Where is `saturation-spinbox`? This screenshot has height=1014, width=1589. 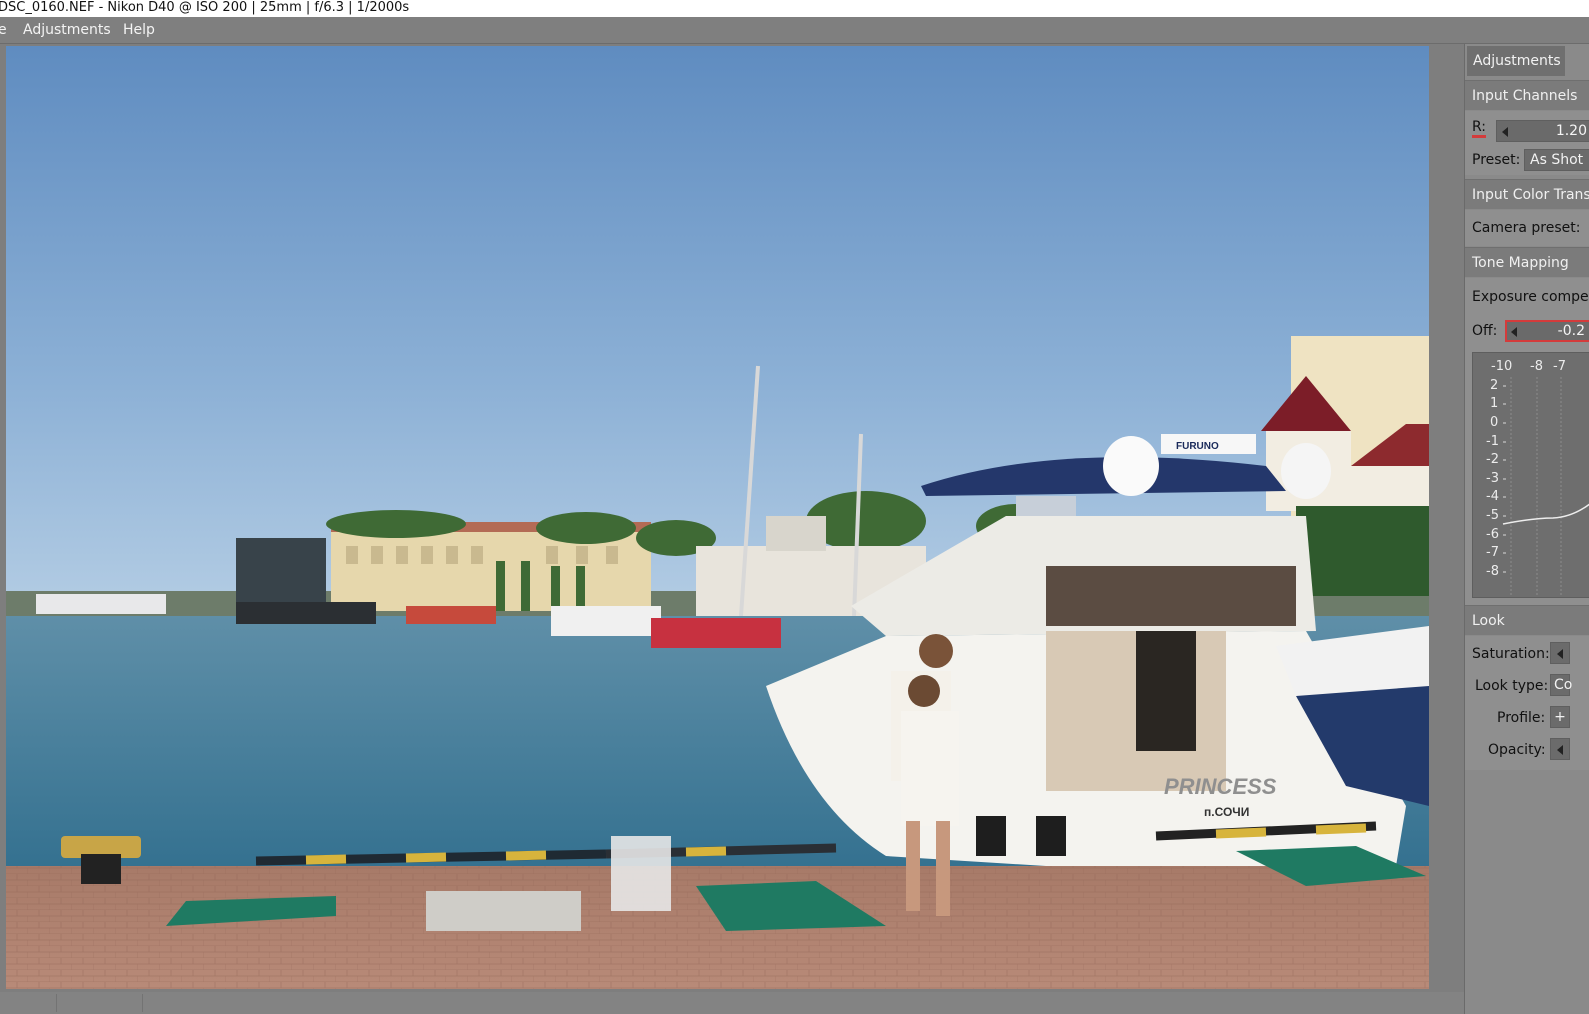 saturation-spinbox is located at coordinates (1560, 653).